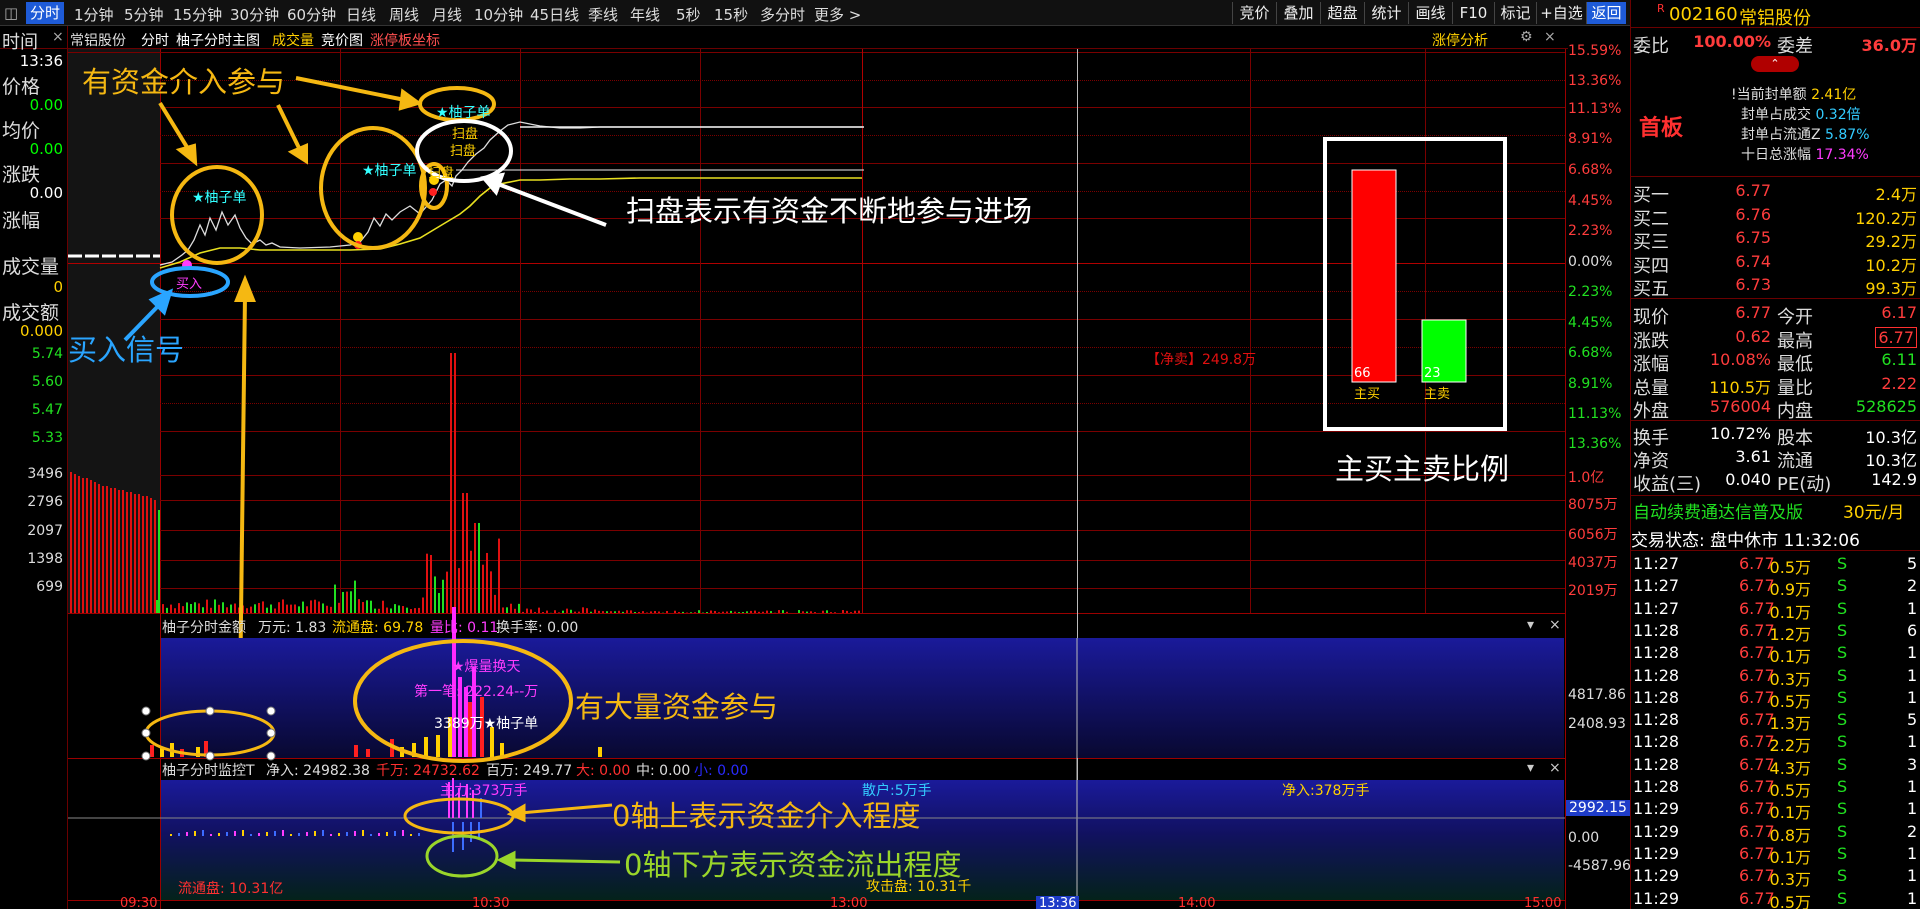 This screenshot has height=909, width=1920. I want to click on sub1-tick: 4817.86, so click(1597, 695).